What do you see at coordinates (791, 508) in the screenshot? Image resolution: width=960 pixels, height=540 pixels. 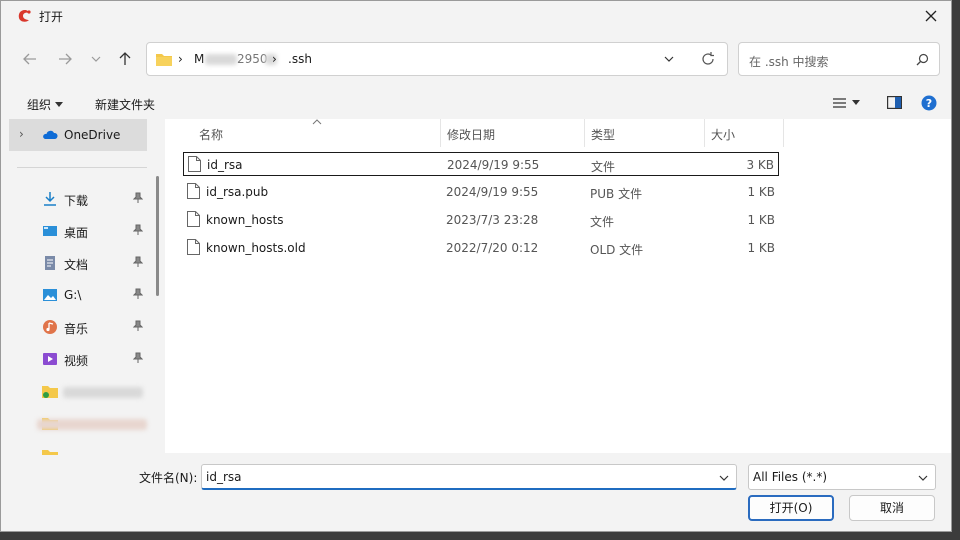 I see `open-button: 打开(O)` at bounding box center [791, 508].